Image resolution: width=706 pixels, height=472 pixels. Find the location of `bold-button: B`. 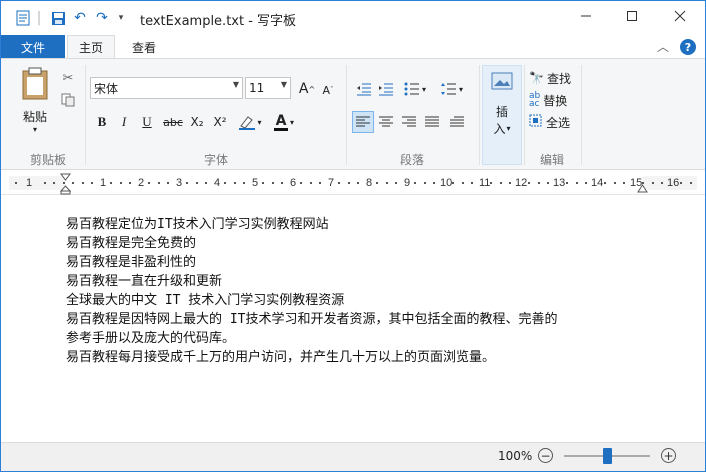

bold-button: B is located at coordinates (102, 122).